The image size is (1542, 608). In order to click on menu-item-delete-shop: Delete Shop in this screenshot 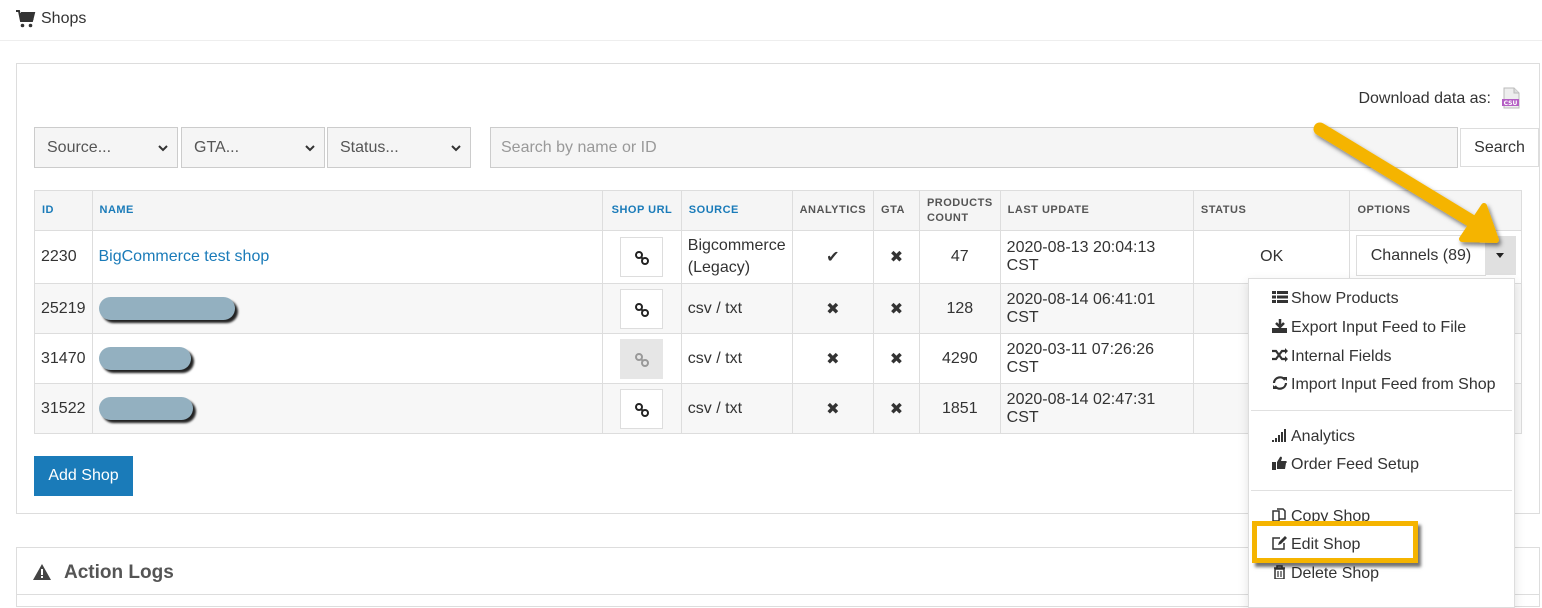, I will do `click(1325, 574)`.